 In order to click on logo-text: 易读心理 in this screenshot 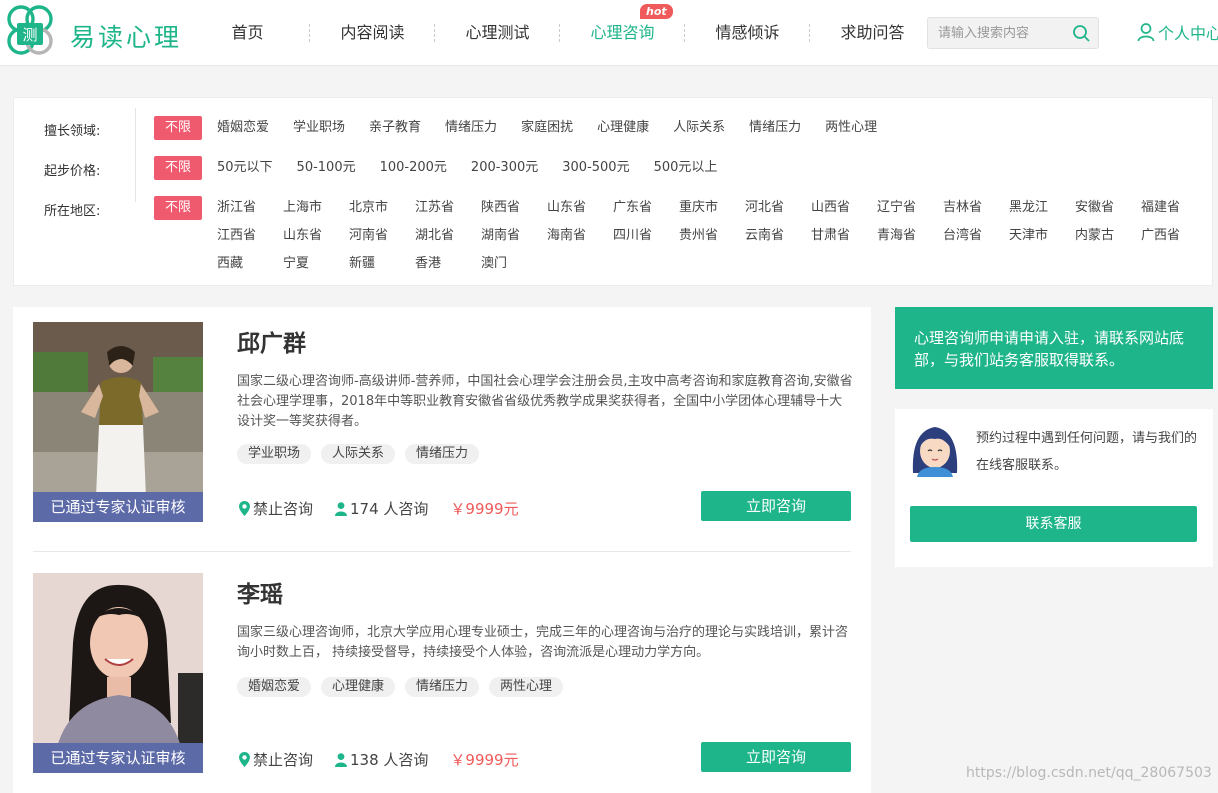, I will do `click(126, 37)`.